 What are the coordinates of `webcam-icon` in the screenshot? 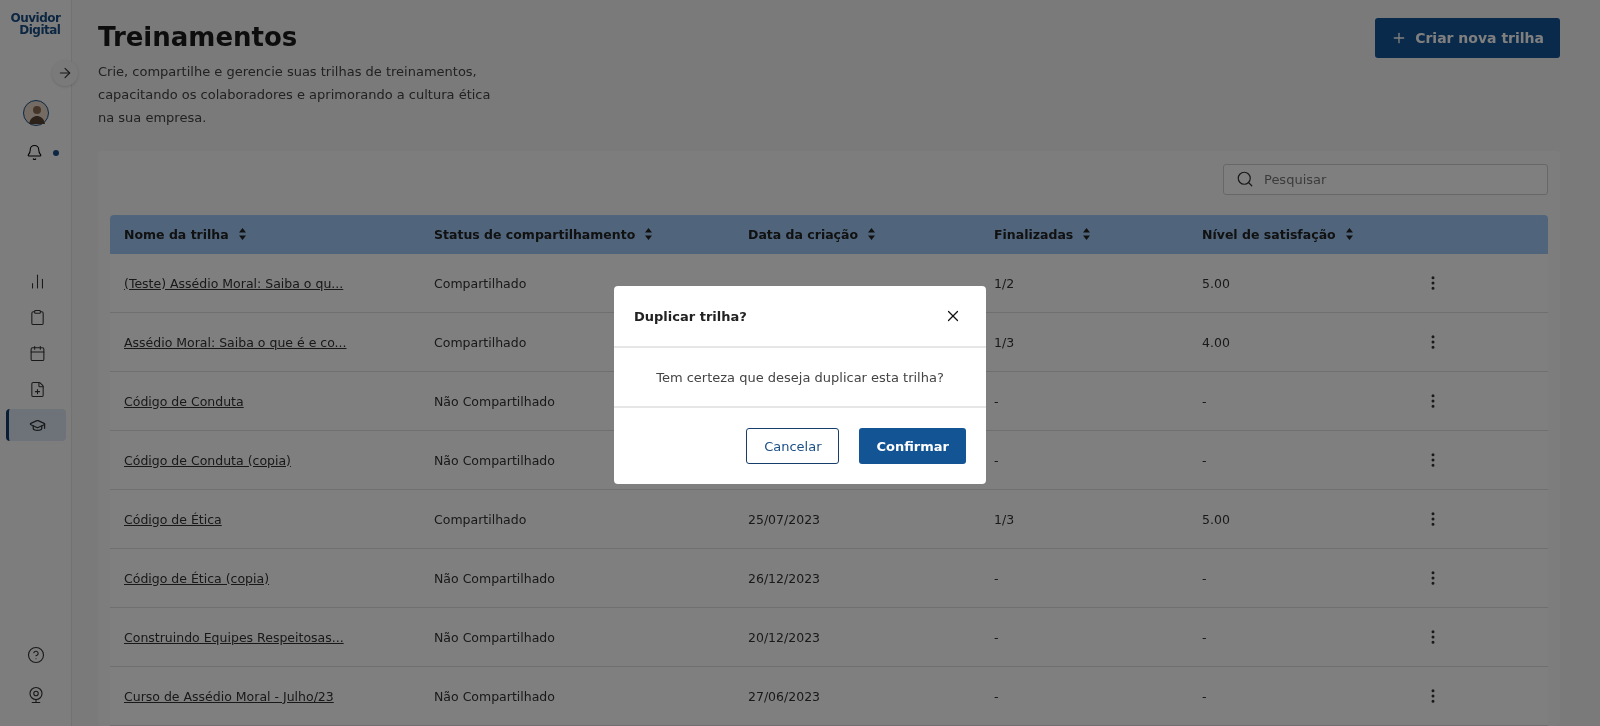 It's located at (35, 695).